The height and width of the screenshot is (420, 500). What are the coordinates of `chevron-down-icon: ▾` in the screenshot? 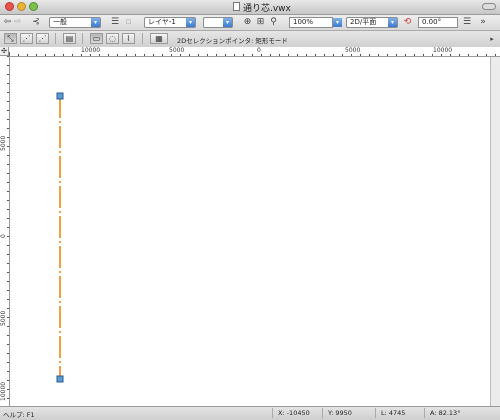 It's located at (337, 22).